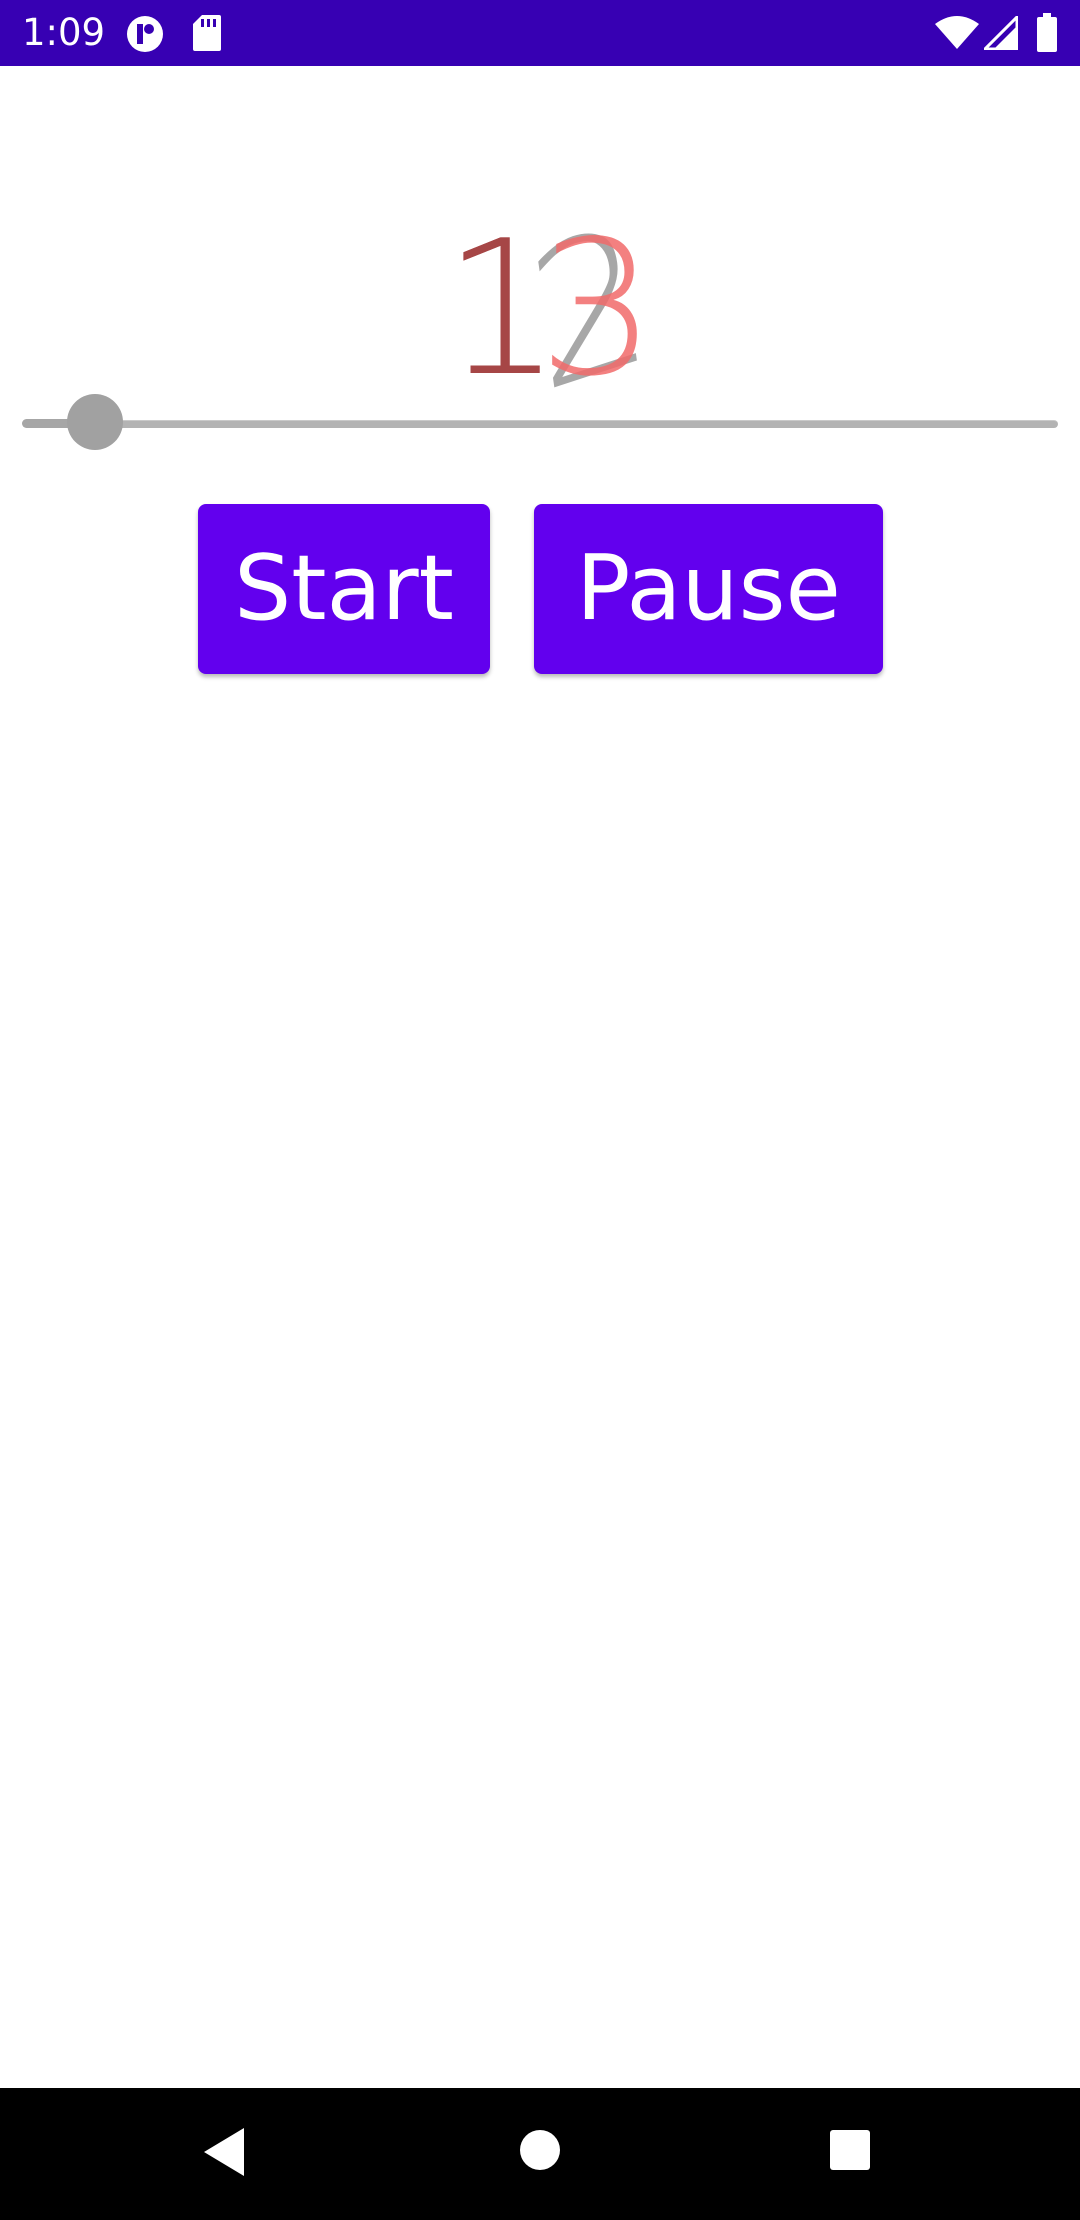 The height and width of the screenshot is (2220, 1080). What do you see at coordinates (577, 424) in the screenshot?
I see `slider-track` at bounding box center [577, 424].